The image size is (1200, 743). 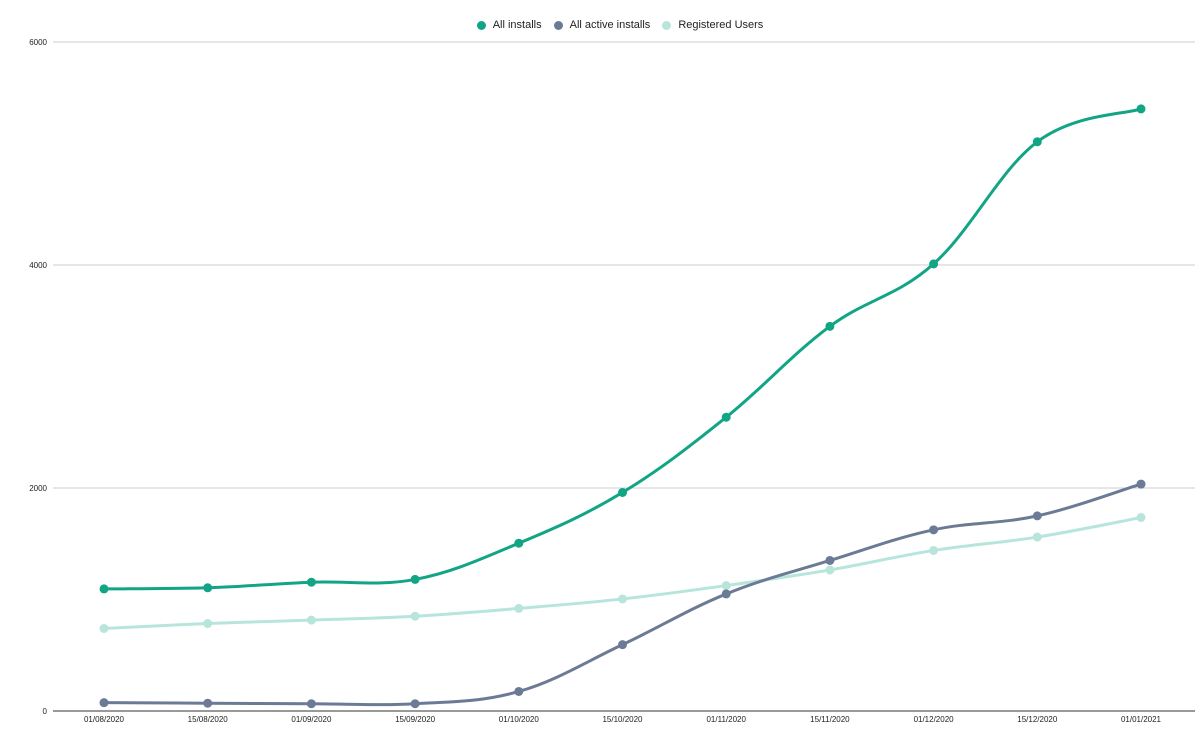 I want to click on x-tick-label: 01/12/2020, so click(x=934, y=719).